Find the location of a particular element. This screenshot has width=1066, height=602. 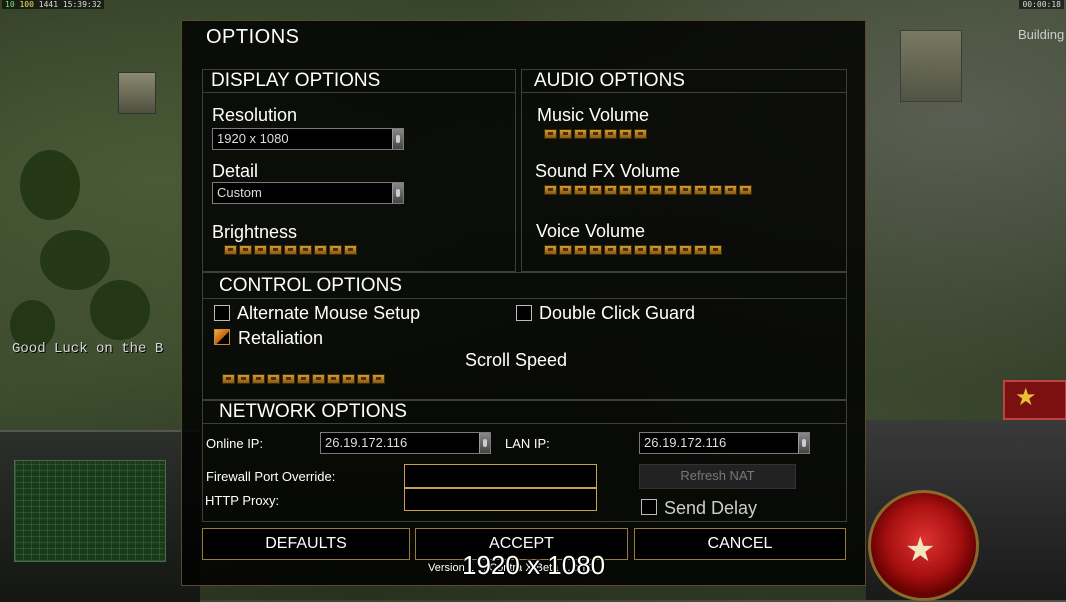

resolution-overlay: 1920 x 1080 is located at coordinates (534, 565).